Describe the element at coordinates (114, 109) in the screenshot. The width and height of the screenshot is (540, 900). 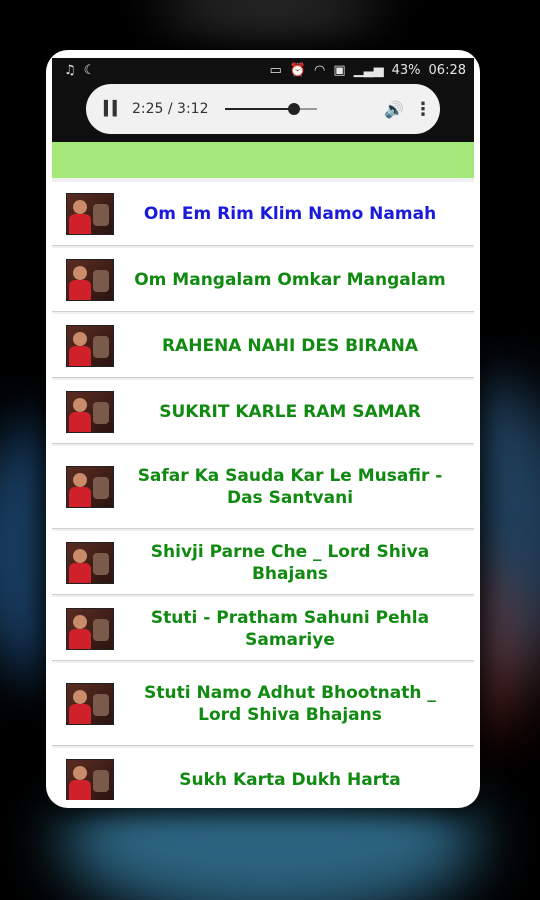
I see `pause-icon: ▍▍` at that location.